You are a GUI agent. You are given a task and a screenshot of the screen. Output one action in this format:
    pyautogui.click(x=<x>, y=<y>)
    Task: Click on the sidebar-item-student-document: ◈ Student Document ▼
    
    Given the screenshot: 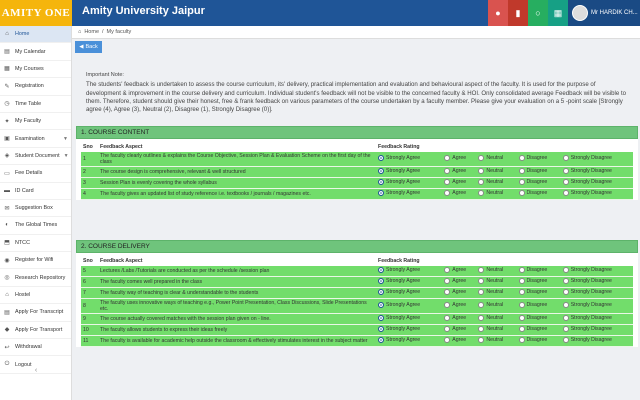 What is the action you would take?
    pyautogui.click(x=35, y=157)
    